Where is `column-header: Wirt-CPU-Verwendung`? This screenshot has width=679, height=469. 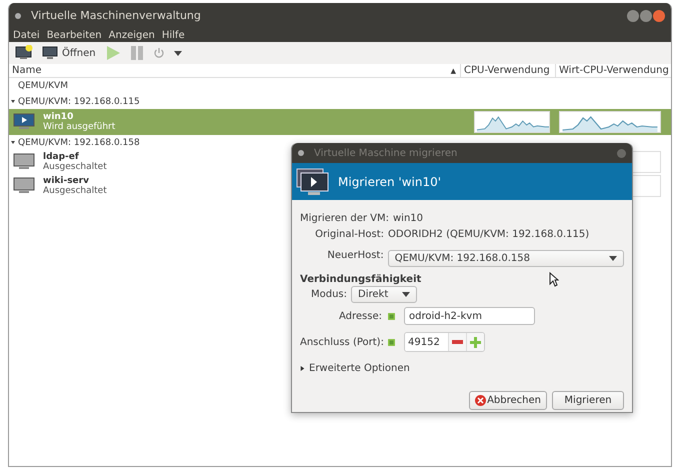 column-header: Wirt-CPU-Verwendung is located at coordinates (613, 70).